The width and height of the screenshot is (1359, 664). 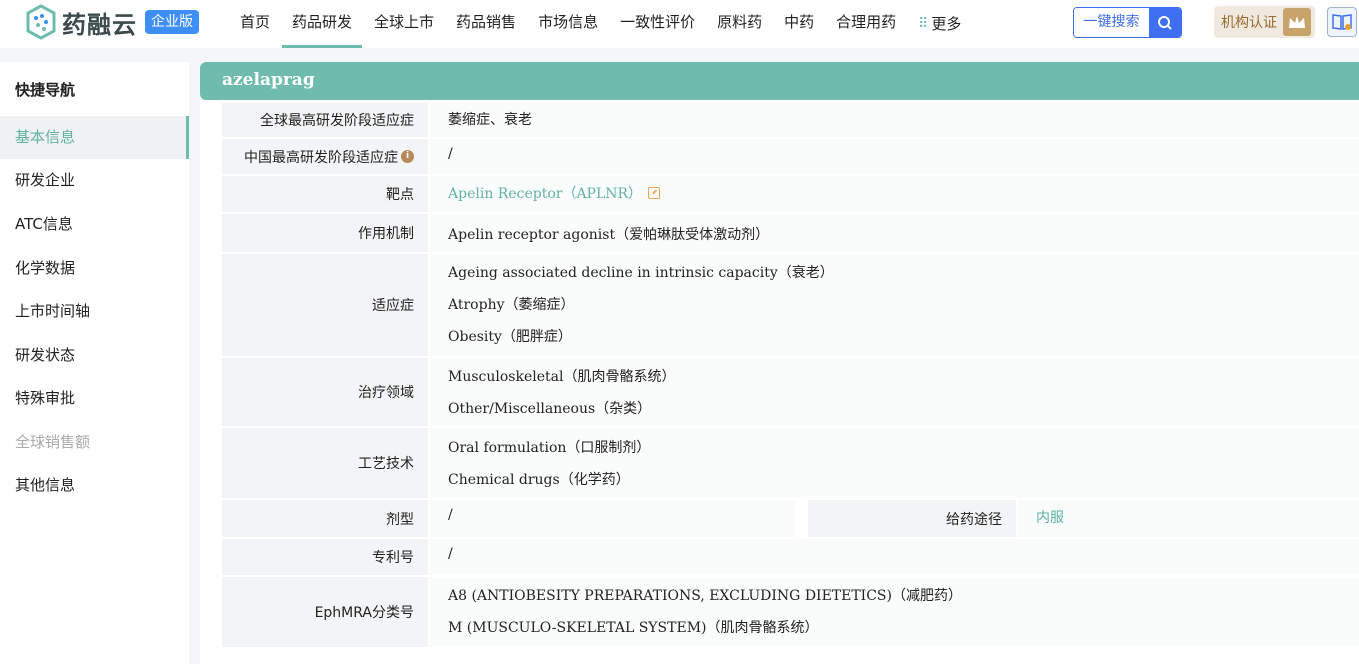 I want to click on row-label: 中国最高研发阶段适应症 i, so click(x=325, y=156).